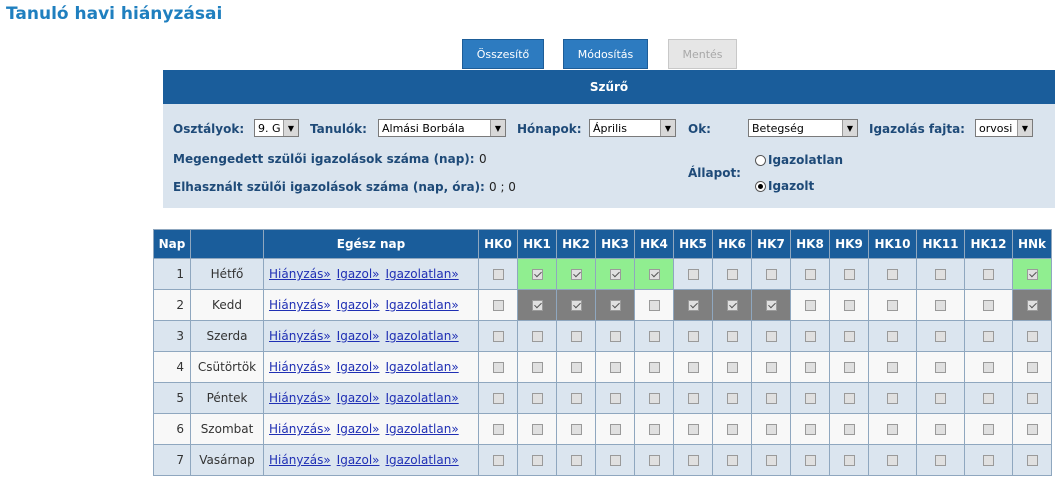  What do you see at coordinates (442, 128) in the screenshot?
I see `students-select: Almási Borbála ▼` at bounding box center [442, 128].